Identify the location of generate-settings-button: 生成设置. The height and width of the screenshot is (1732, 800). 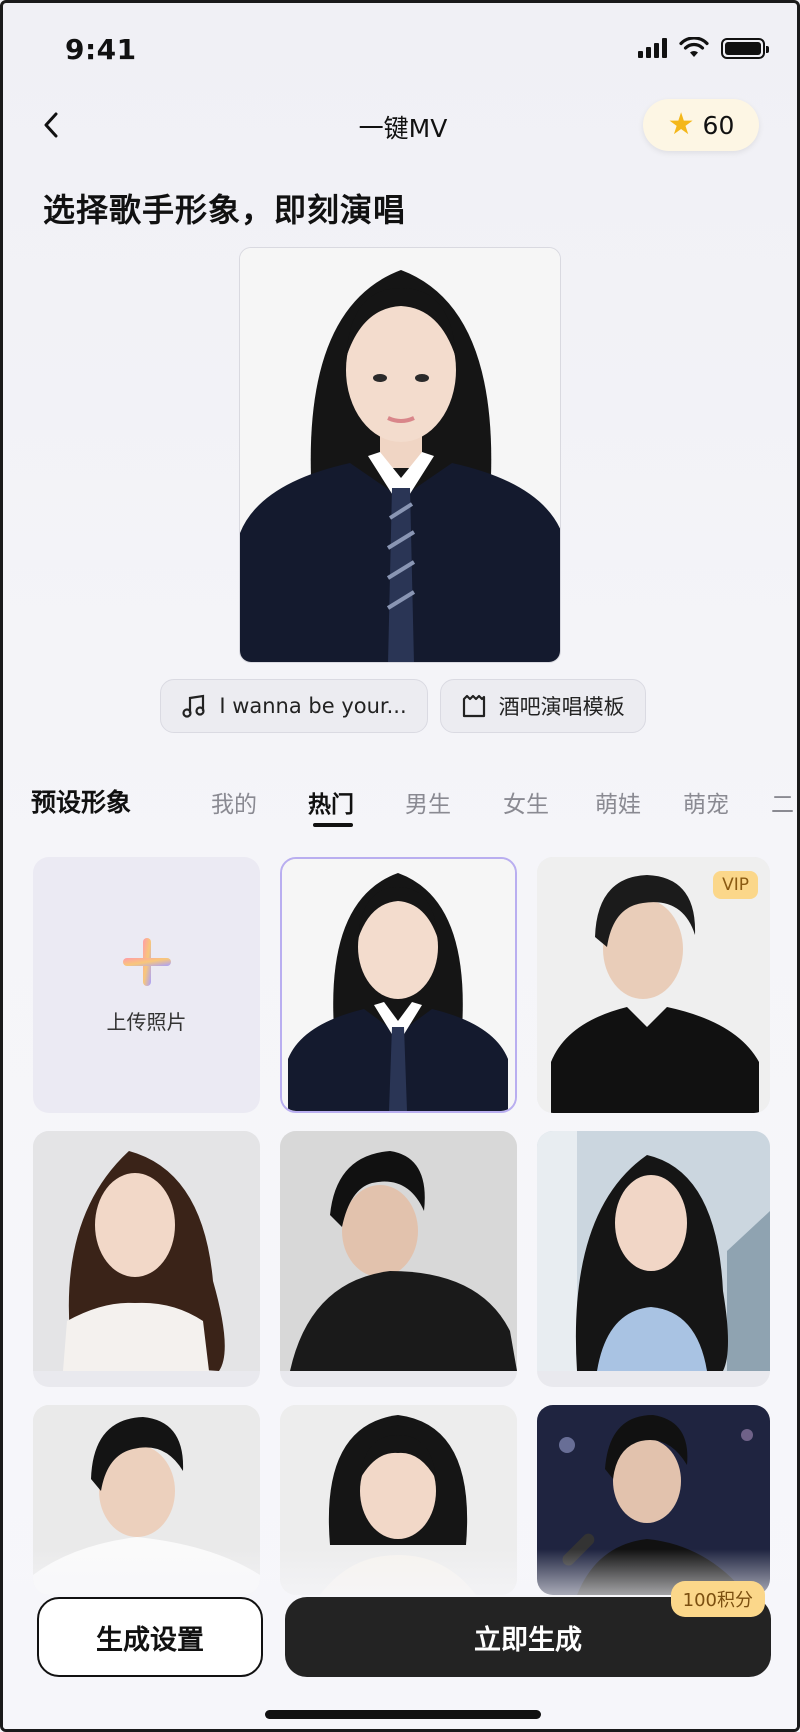
(150, 1637).